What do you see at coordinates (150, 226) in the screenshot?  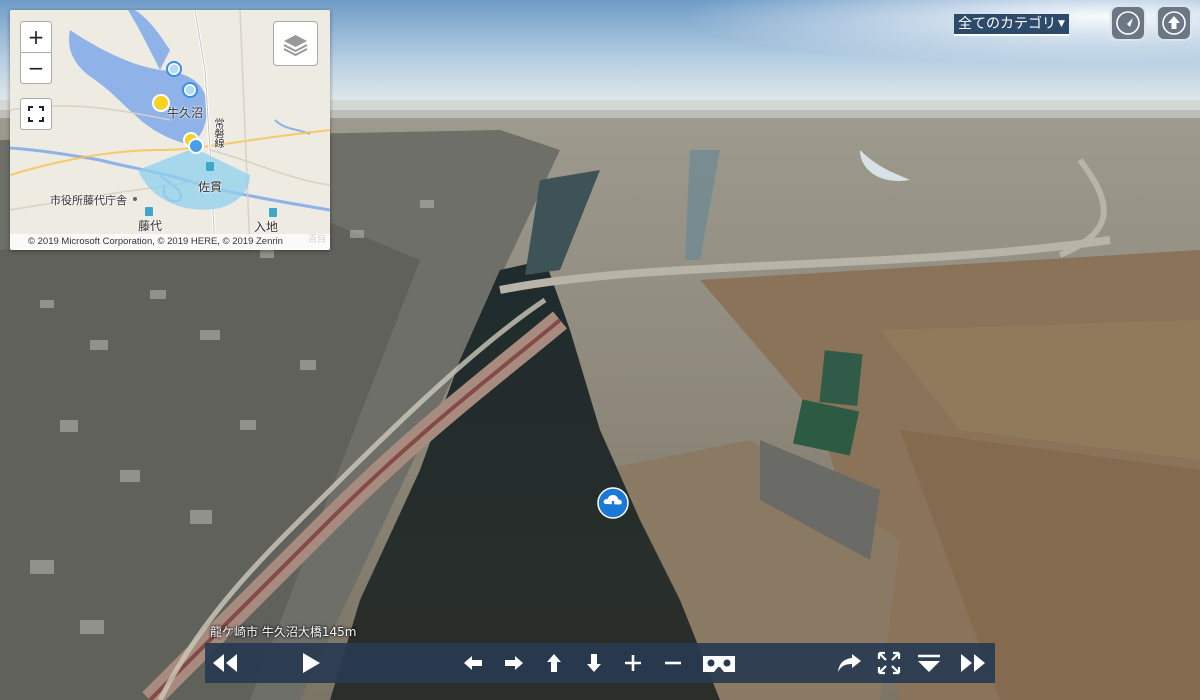 I see `map-label-fujishiro: 藤代` at bounding box center [150, 226].